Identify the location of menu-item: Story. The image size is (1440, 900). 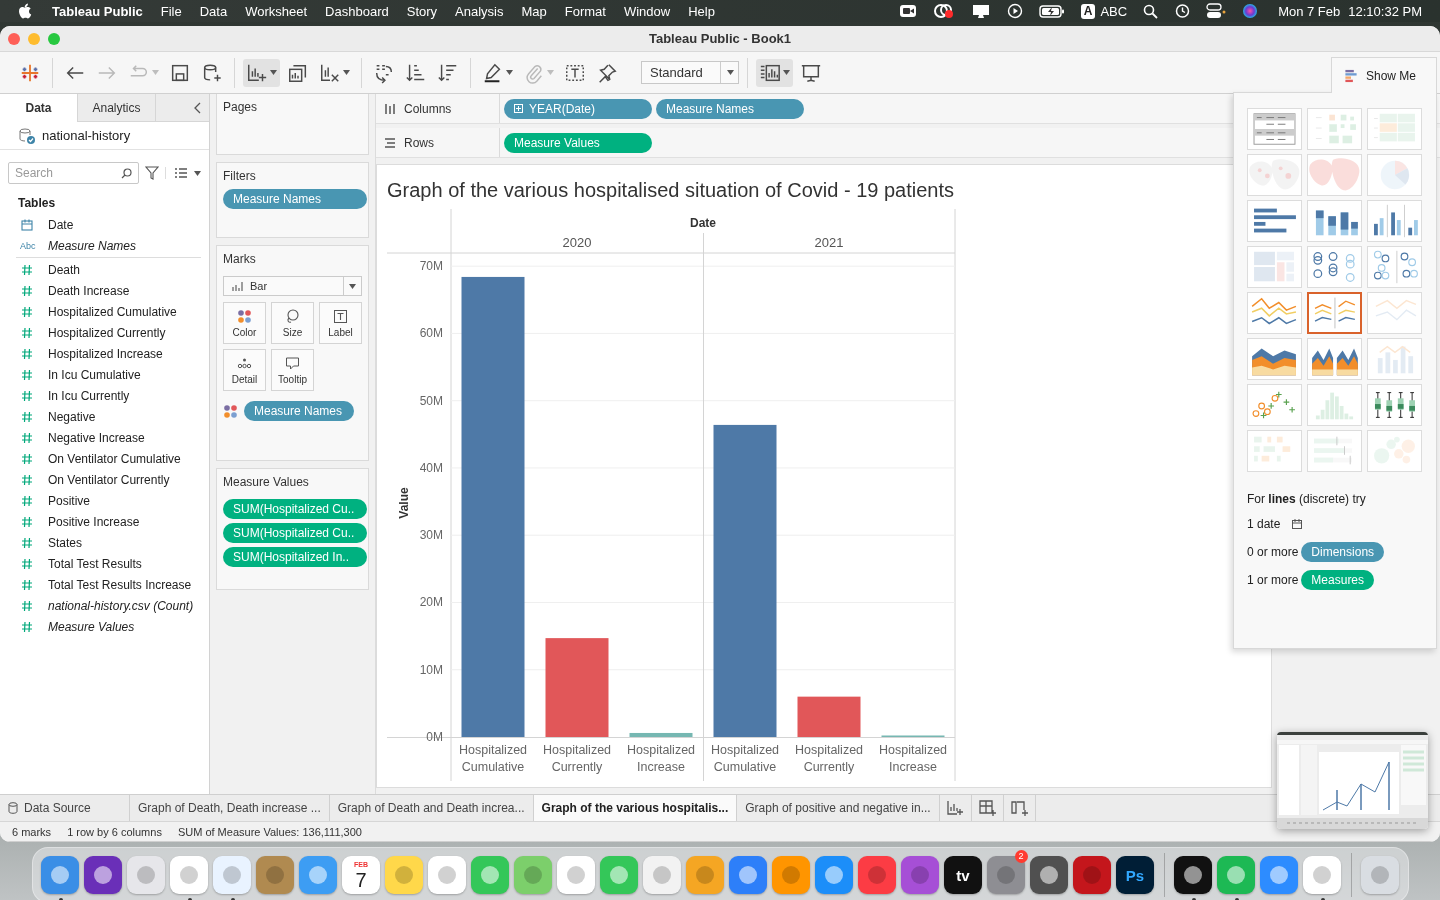
(422, 11).